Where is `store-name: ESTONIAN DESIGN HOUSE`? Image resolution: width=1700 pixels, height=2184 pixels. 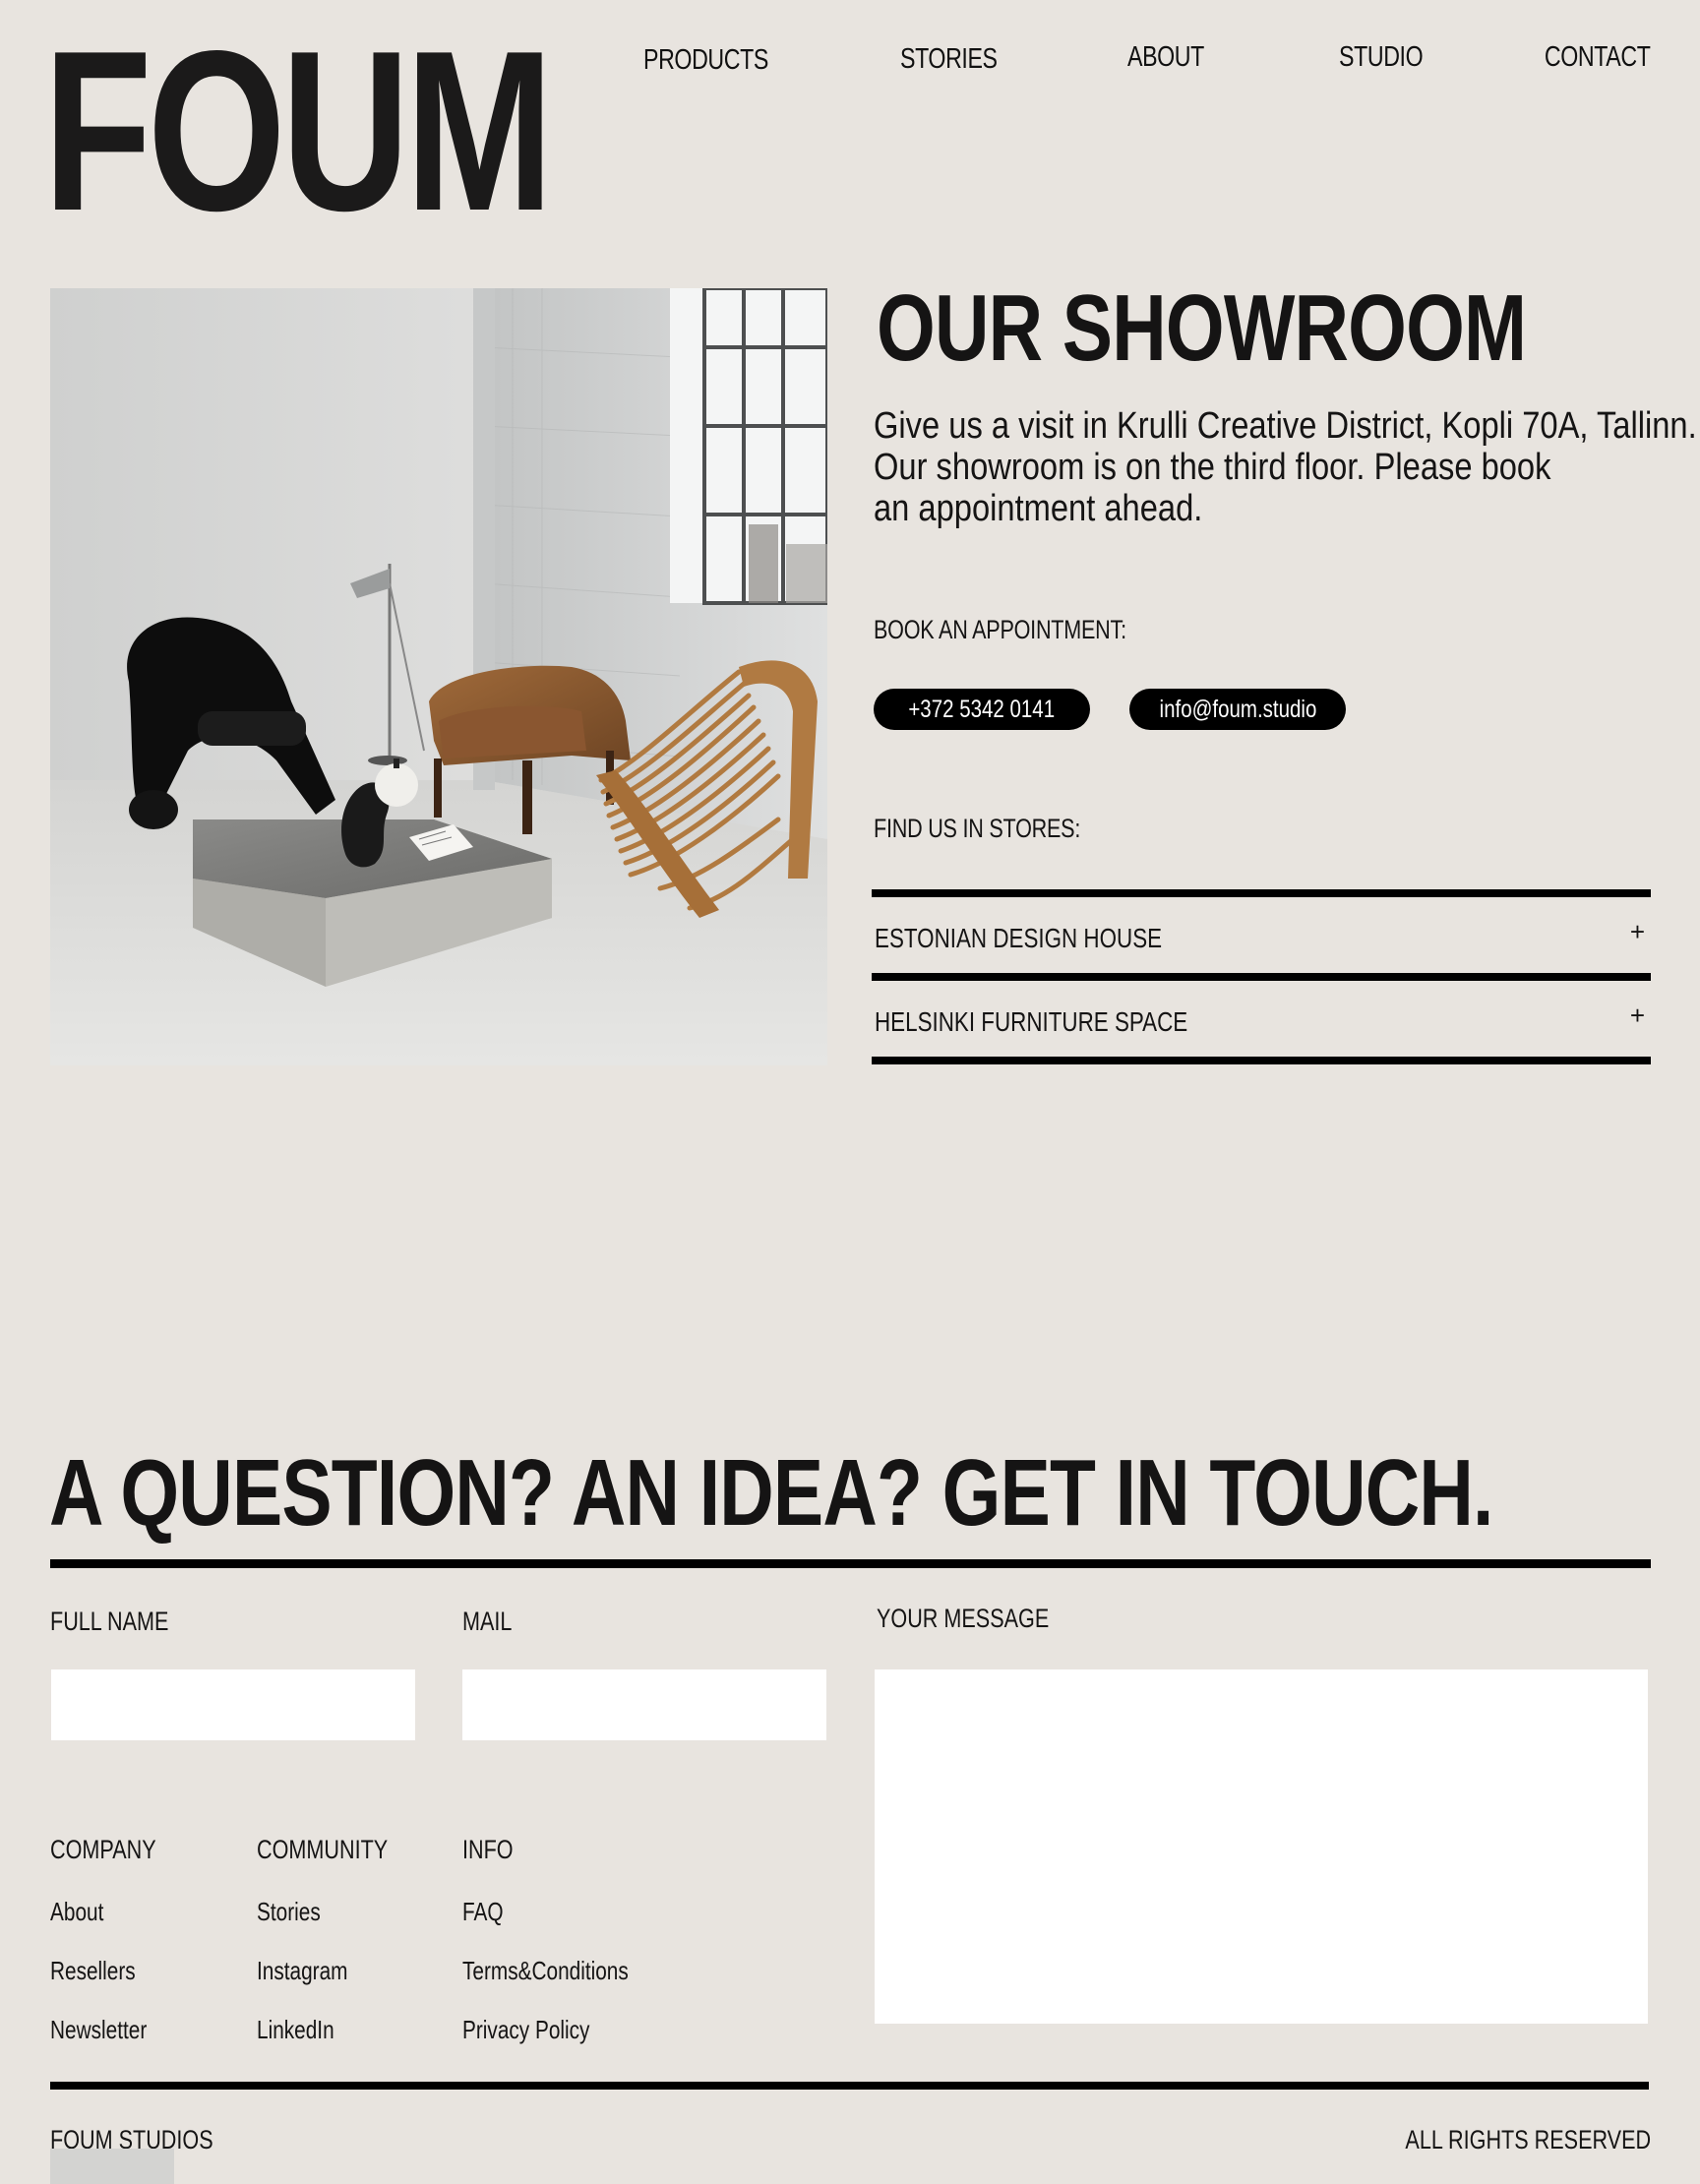
store-name: ESTONIAN DESIGN HOUSE is located at coordinates (1019, 938).